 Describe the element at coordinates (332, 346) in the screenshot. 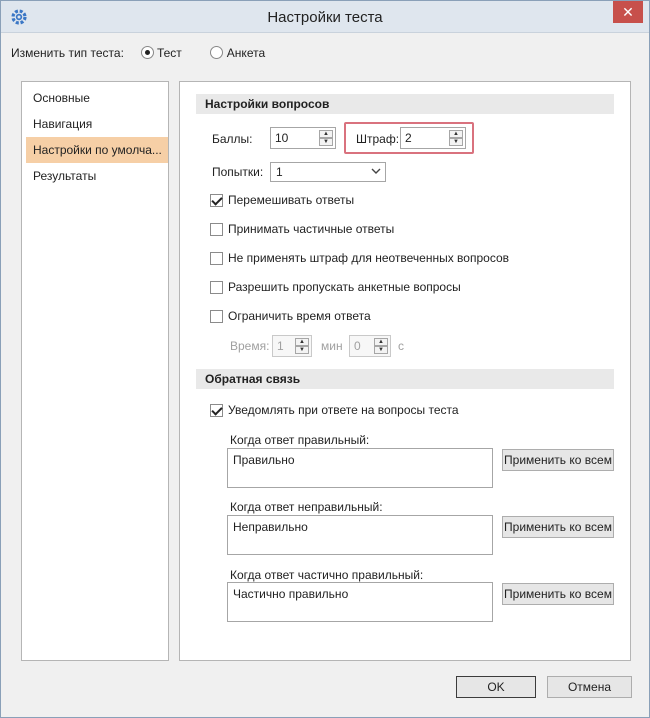

I see `minutes-unit: мин` at that location.